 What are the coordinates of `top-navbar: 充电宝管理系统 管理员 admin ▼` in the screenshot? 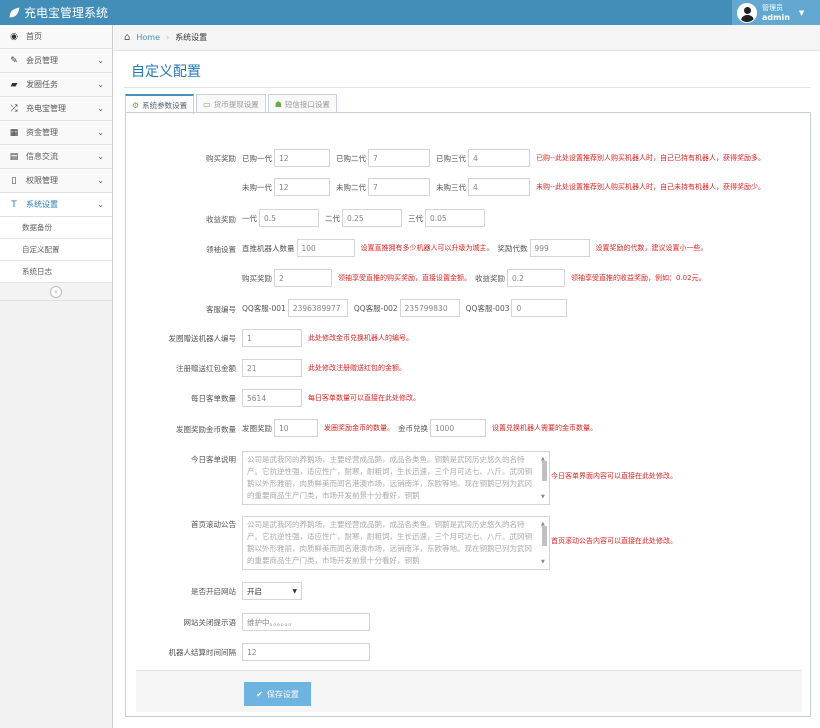 It's located at (410, 12).